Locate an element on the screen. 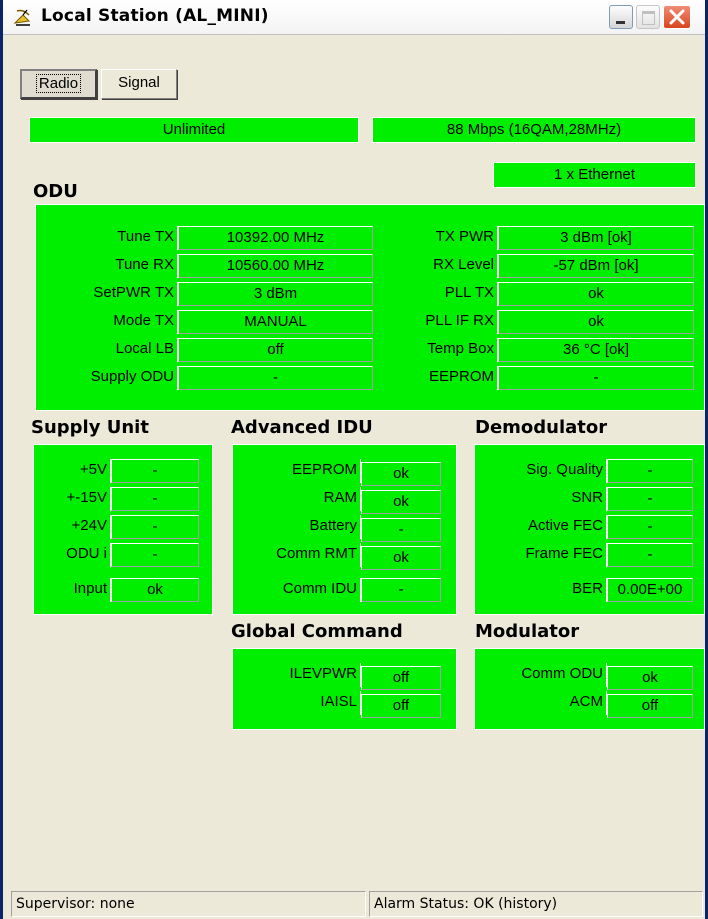 Image resolution: width=708 pixels, height=919 pixels. global-title: Global Command is located at coordinates (317, 631).